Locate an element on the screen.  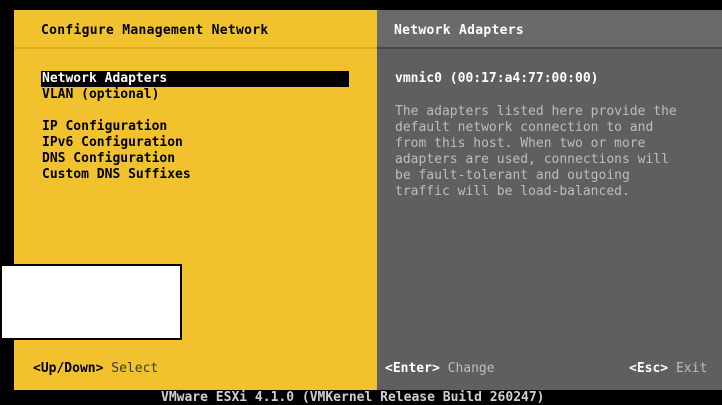
left-header: Configure Management Network is located at coordinates (195, 29).